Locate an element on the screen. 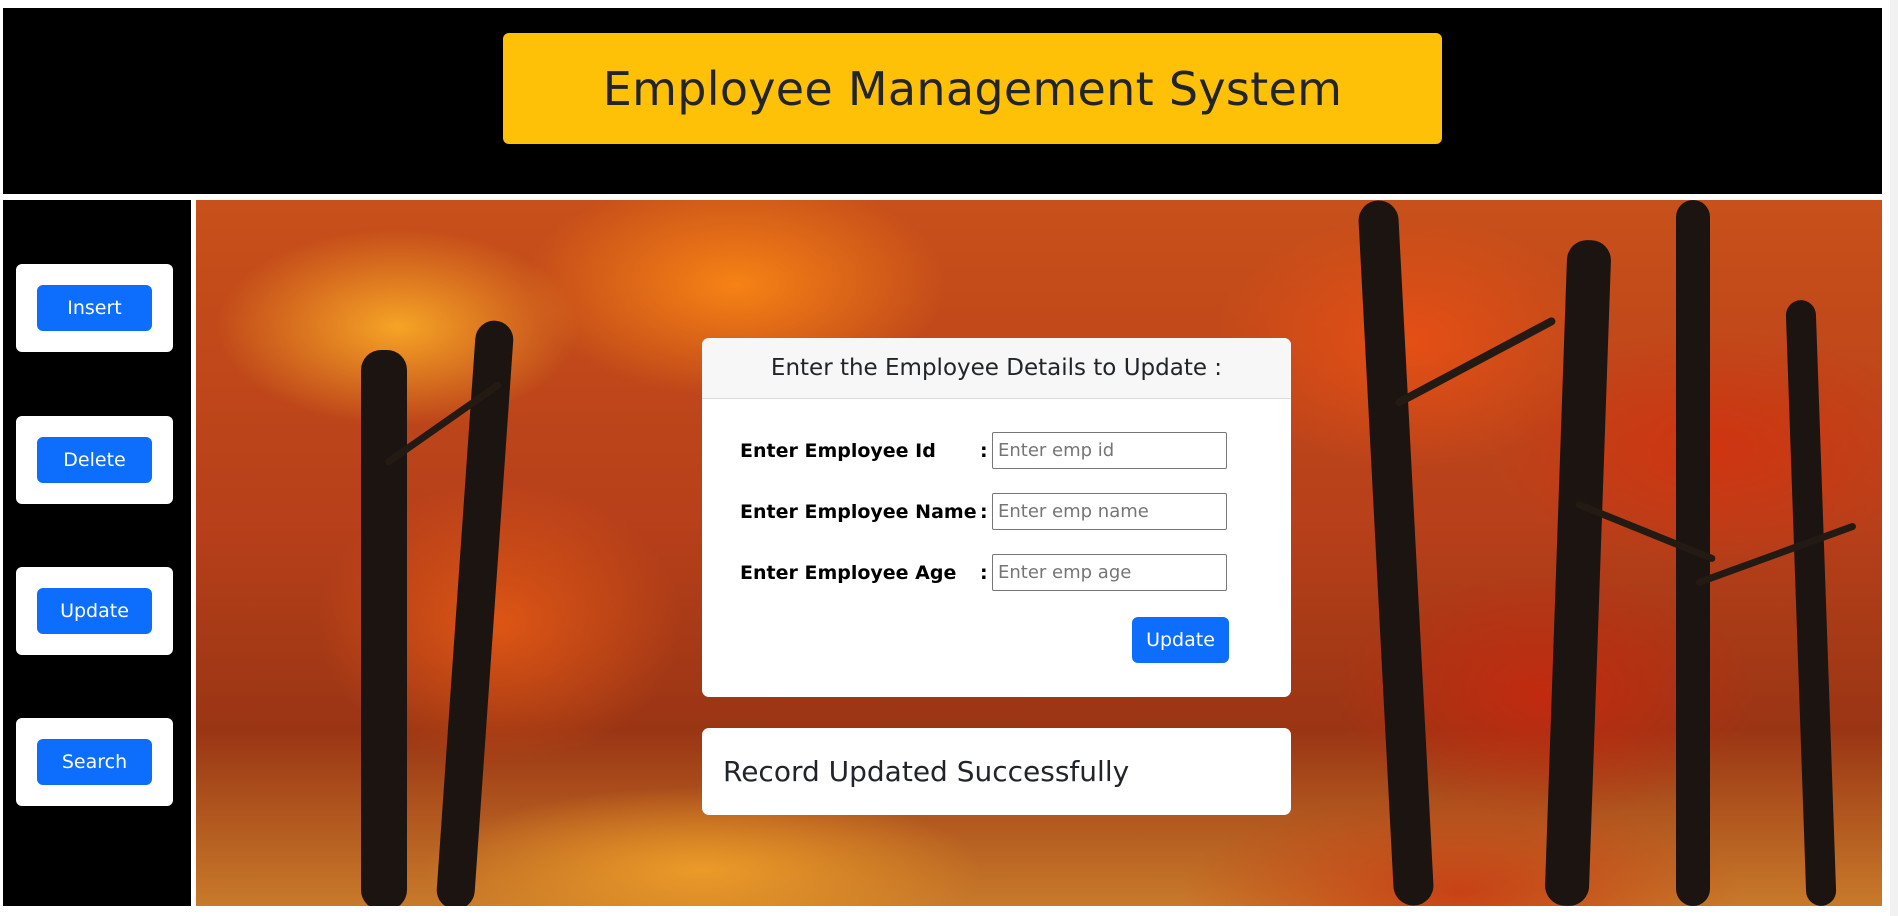  sidebar-card-delete: Delete is located at coordinates (94, 460).